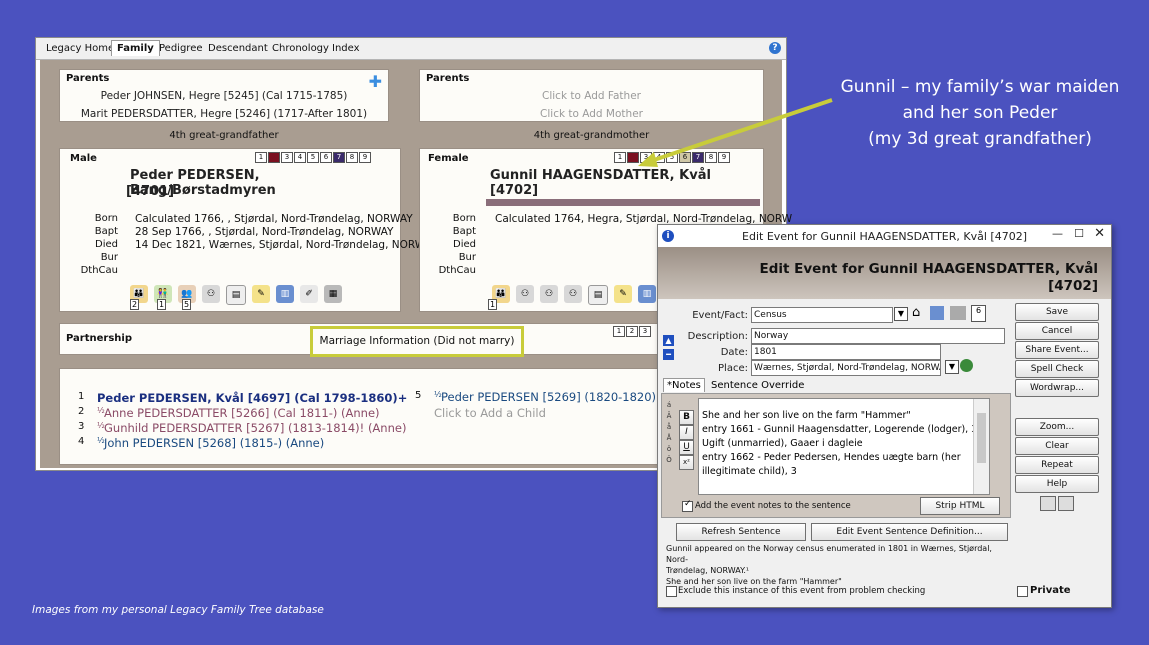 The image size is (1149, 645). I want to click on copy-icon, so click(1048, 503).